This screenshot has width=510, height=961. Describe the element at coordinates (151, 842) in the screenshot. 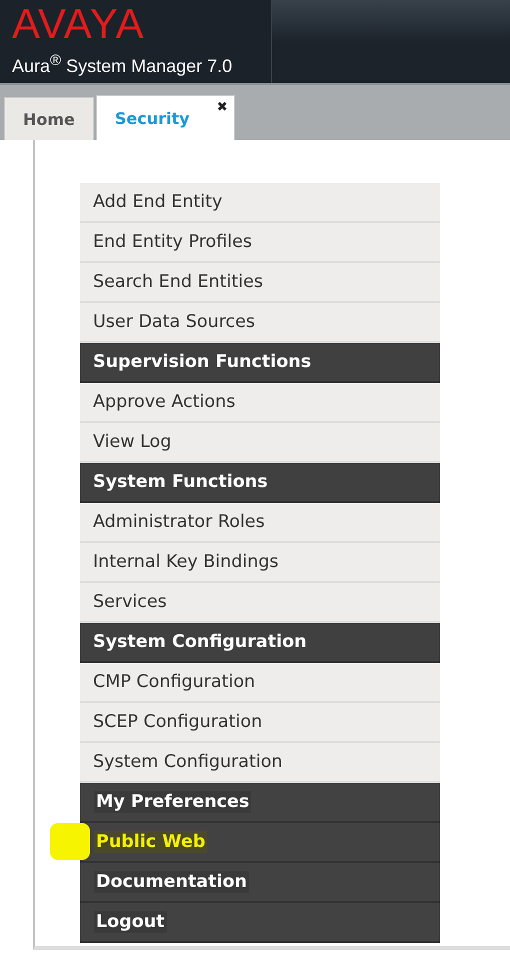

I see `menu-link: Public Web` at that location.